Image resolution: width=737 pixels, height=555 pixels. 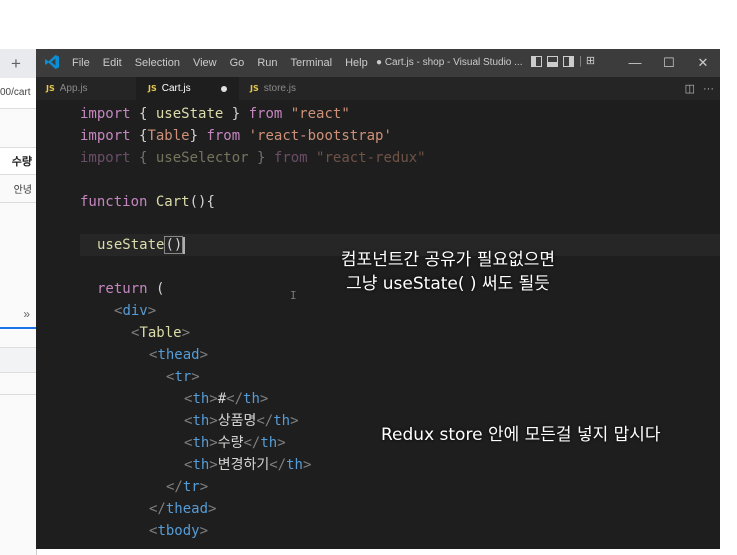 What do you see at coordinates (695, 88) in the screenshot?
I see `editor-actions: ◫ ···` at bounding box center [695, 88].